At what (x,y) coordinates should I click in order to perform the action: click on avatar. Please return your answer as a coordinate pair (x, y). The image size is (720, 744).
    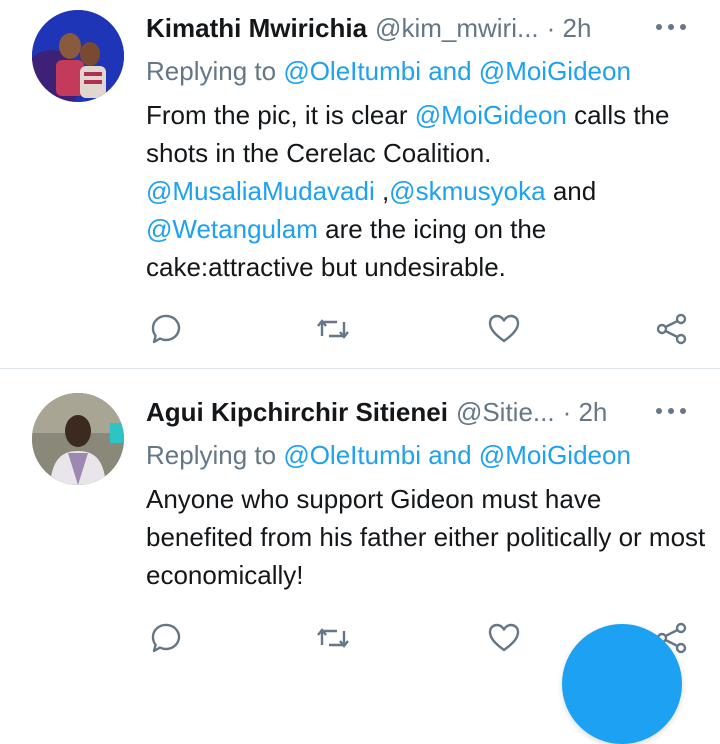
    Looking at the image, I should click on (78, 56).